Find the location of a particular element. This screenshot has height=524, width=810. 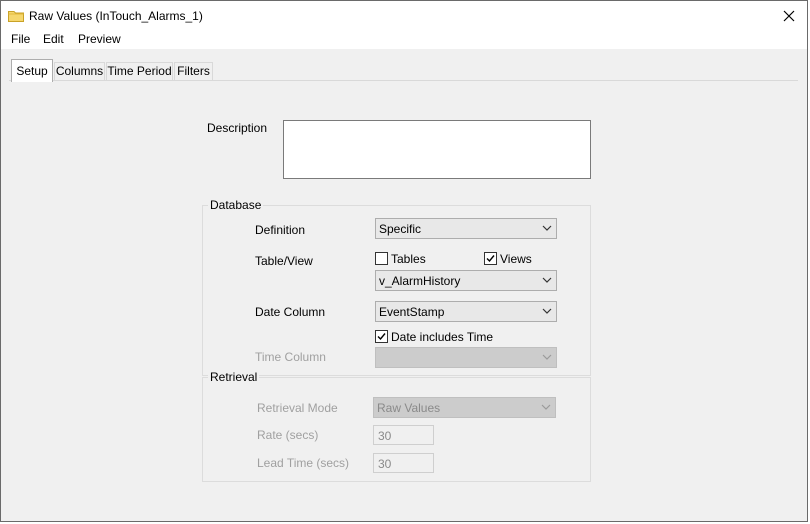

rate-value: 30 is located at coordinates (385, 436).